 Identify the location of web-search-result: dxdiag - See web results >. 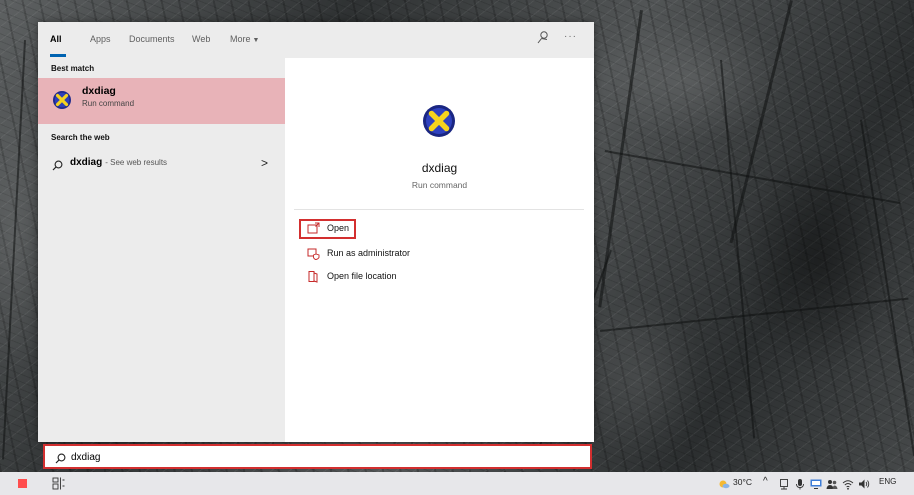
(161, 164).